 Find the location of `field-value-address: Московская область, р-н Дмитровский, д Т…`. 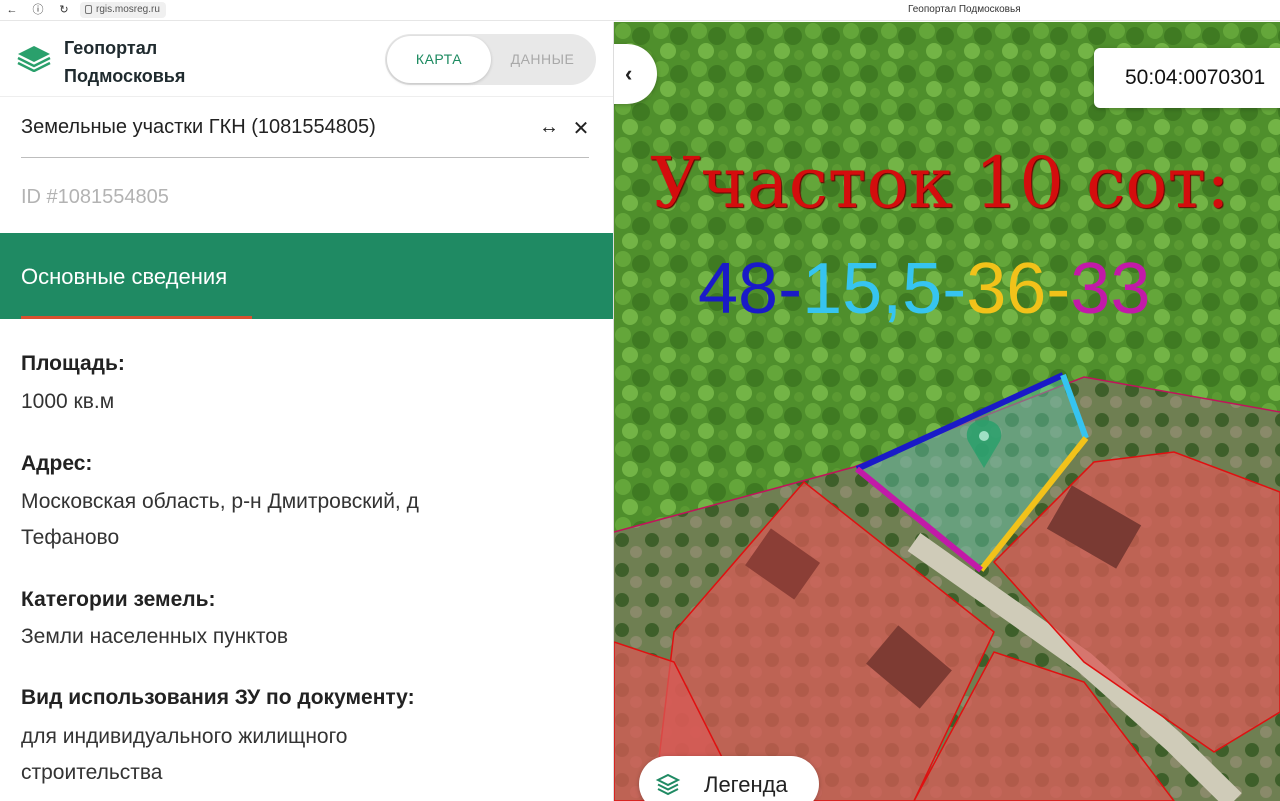

field-value-address: Московская область, р-н Дмитровский, д Т… is located at coordinates (220, 519).